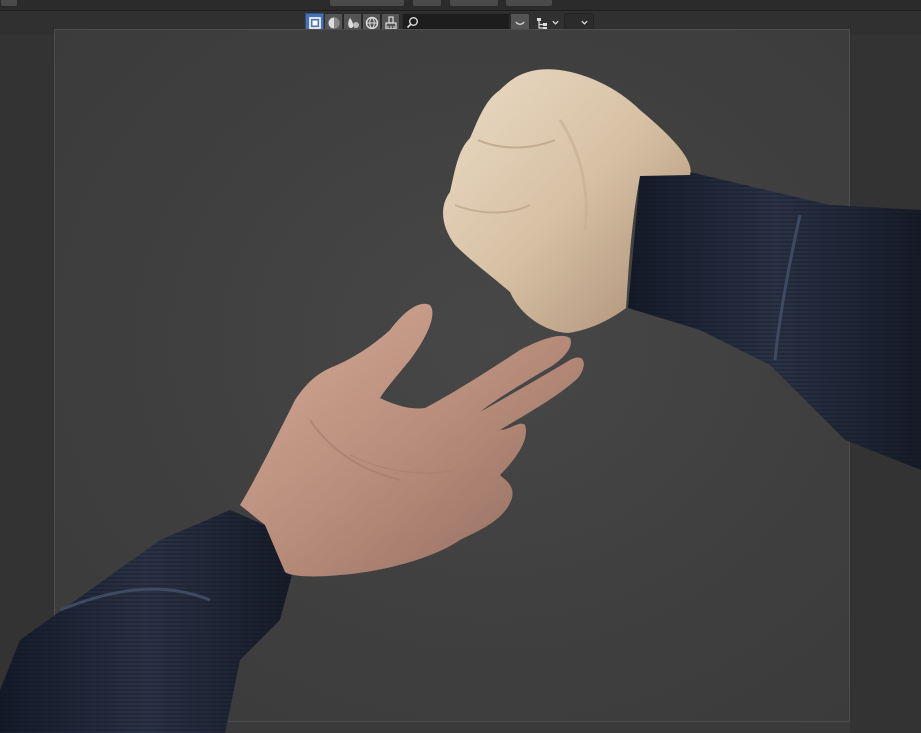  I want to click on left-sleeve, so click(146, 621).